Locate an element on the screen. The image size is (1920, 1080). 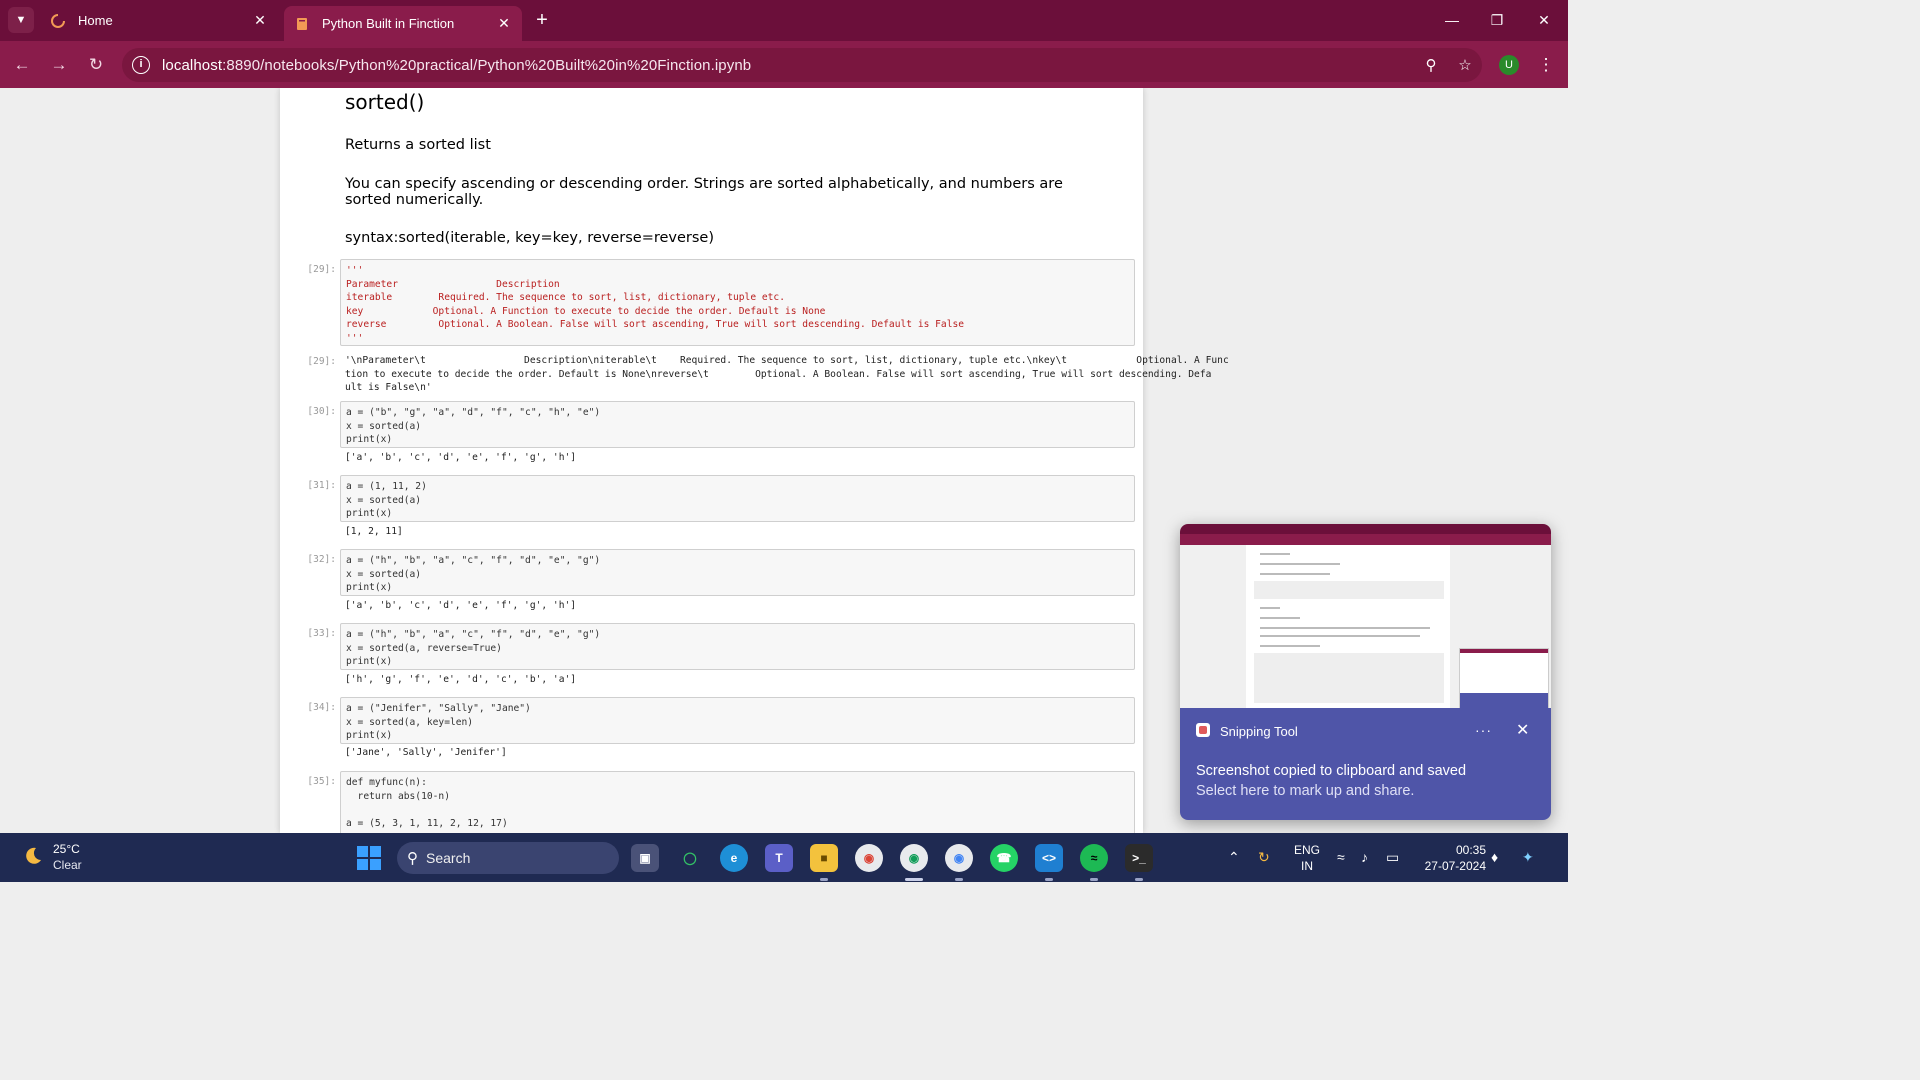
zoom-icon: ⚲ is located at coordinates (1431, 65).